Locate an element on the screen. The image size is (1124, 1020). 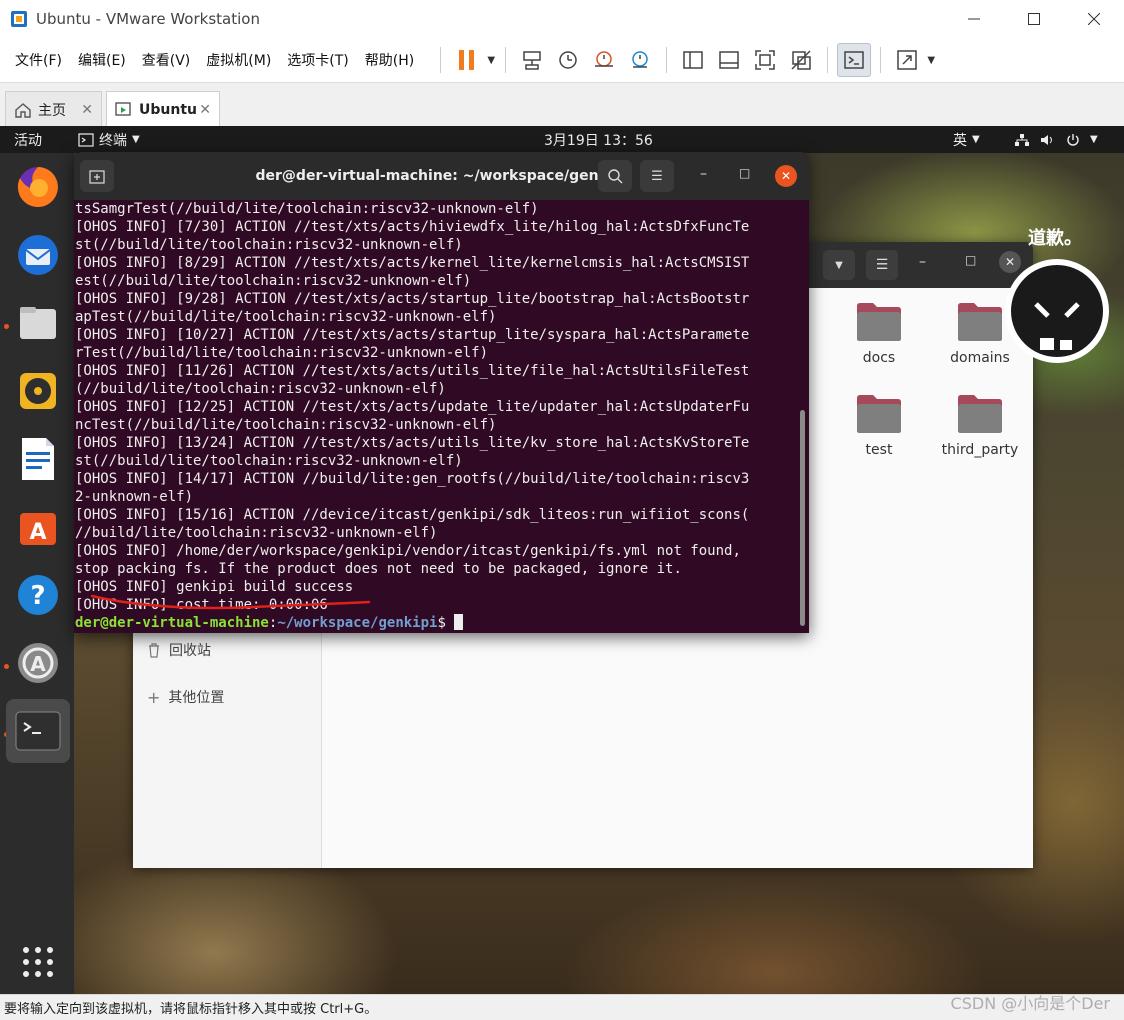
hamburger-icon: ☰ is located at coordinates (882, 265).